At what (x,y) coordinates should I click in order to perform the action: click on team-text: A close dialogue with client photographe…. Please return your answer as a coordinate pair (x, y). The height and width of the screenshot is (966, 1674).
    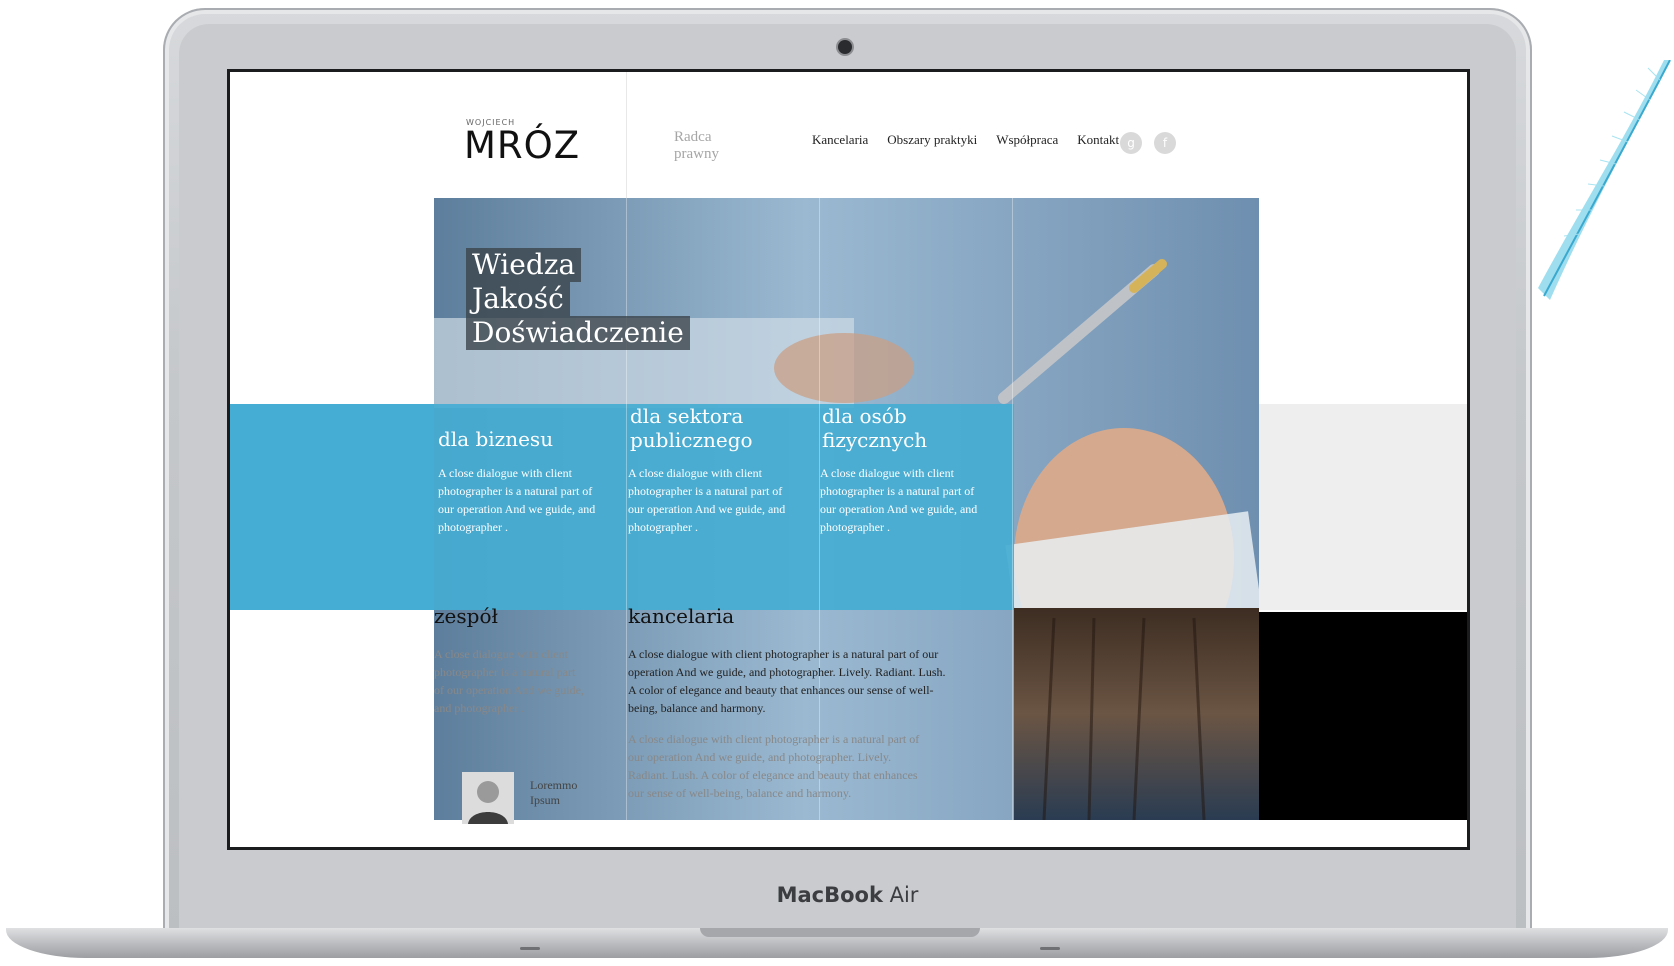
    Looking at the image, I should click on (509, 681).